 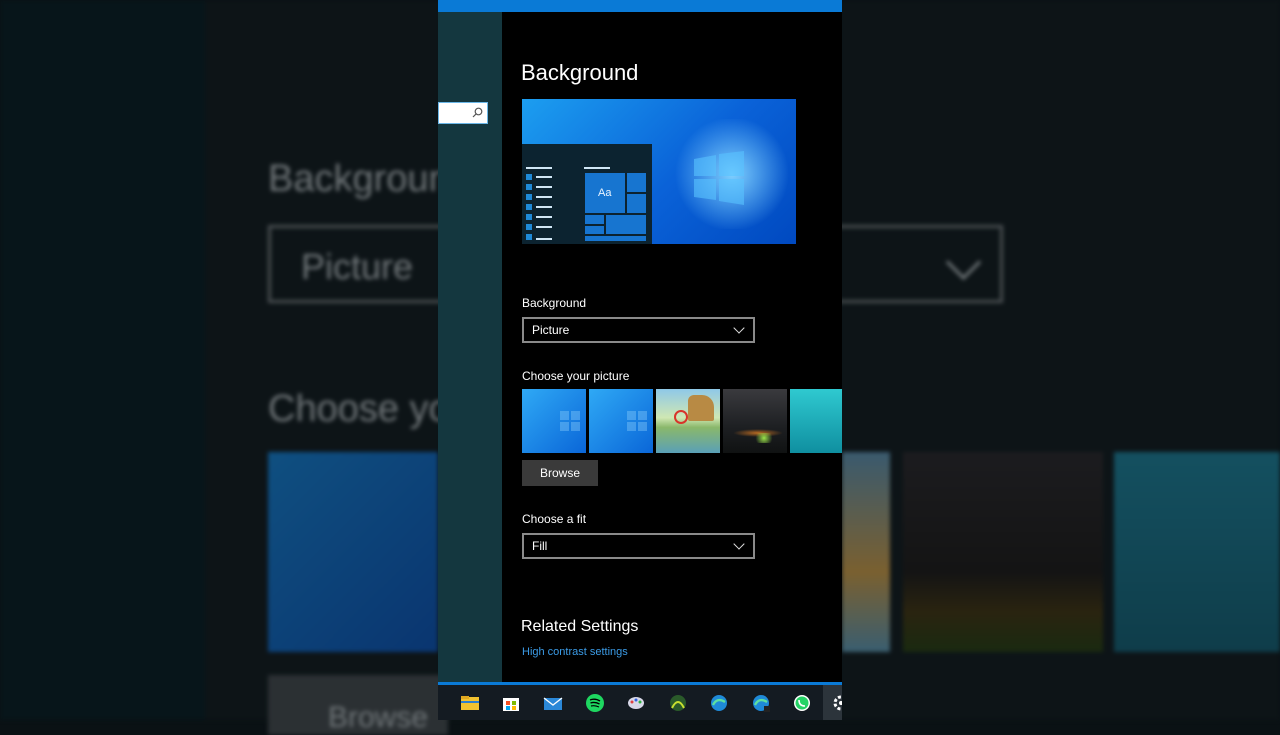 What do you see at coordinates (359, 179) in the screenshot?
I see `backdrop-title: Backgroun` at bounding box center [359, 179].